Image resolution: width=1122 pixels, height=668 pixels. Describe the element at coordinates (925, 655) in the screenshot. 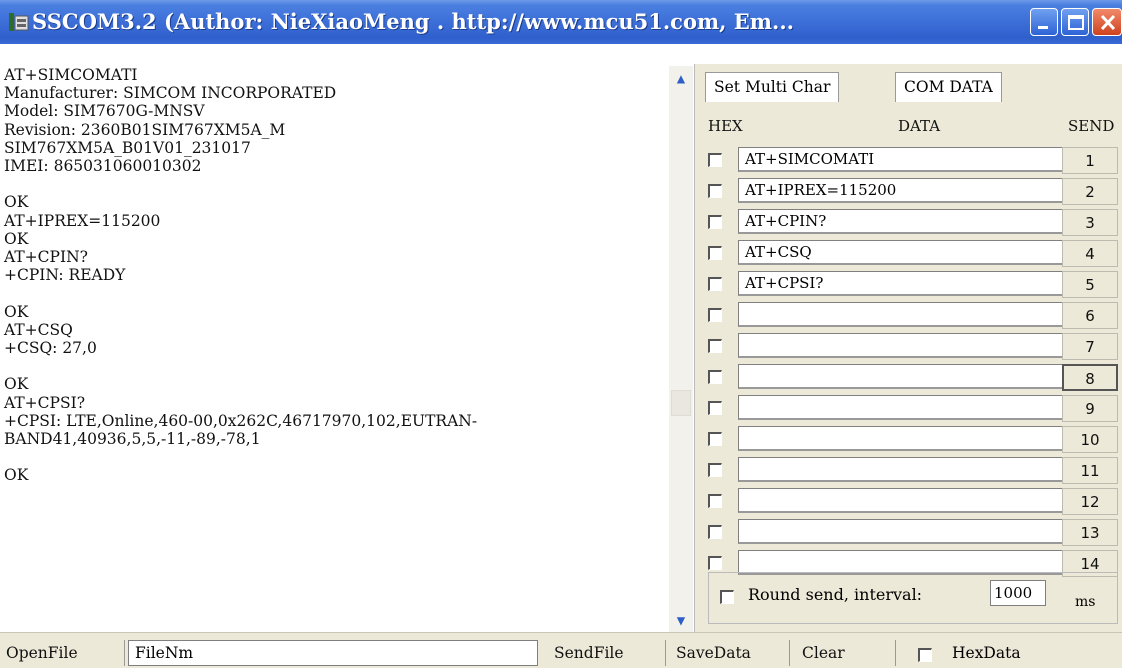

I see `hexdata-checkbox` at that location.